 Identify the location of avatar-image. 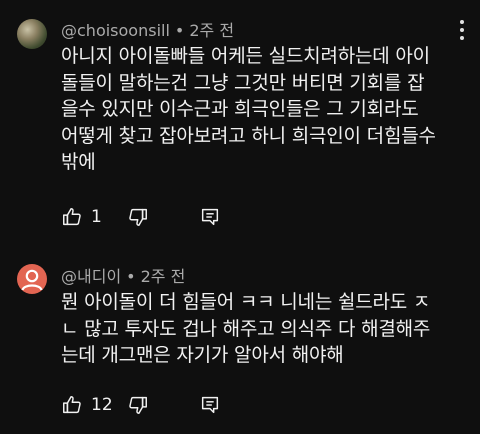
(32, 34).